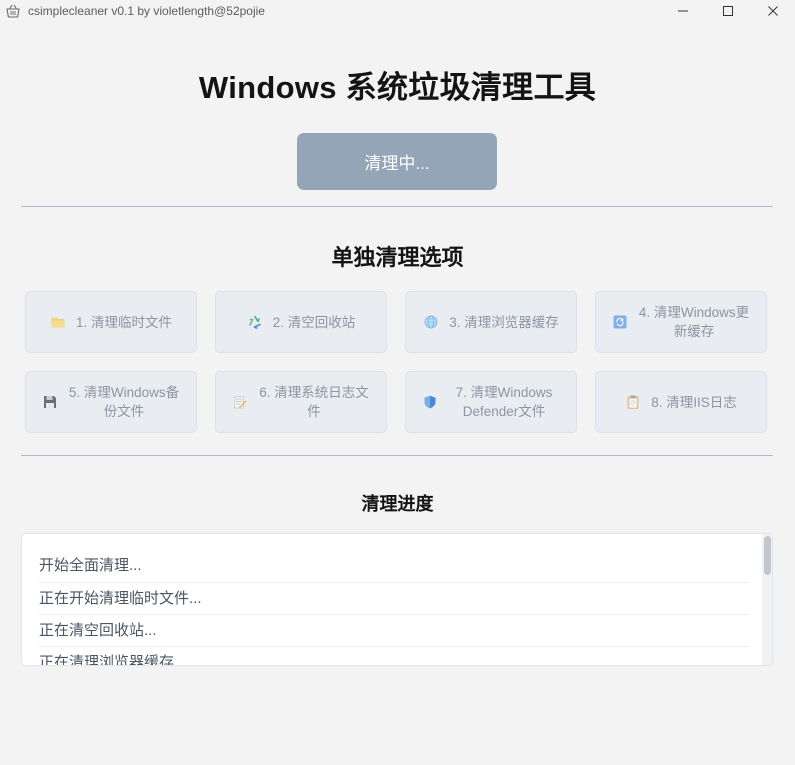  I want to click on minimize-icon, so click(683, 11).